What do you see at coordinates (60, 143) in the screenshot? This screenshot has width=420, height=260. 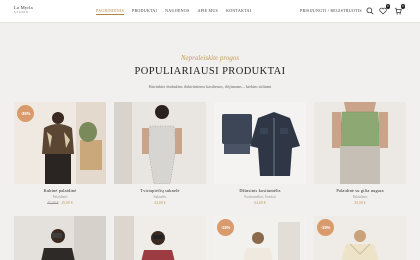 I see `product-image: -35%` at bounding box center [60, 143].